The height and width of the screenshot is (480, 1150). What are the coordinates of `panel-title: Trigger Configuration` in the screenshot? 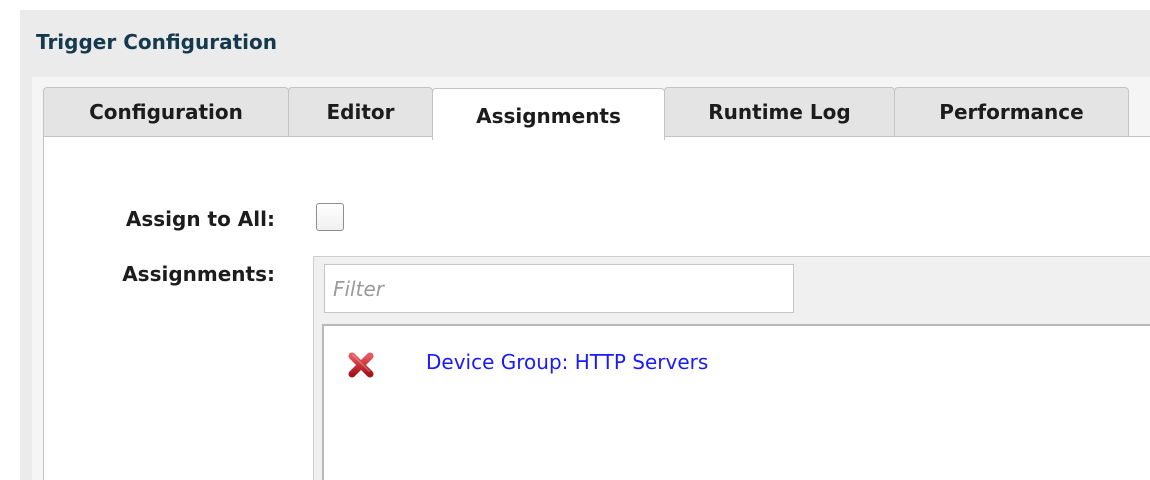 It's located at (156, 42).